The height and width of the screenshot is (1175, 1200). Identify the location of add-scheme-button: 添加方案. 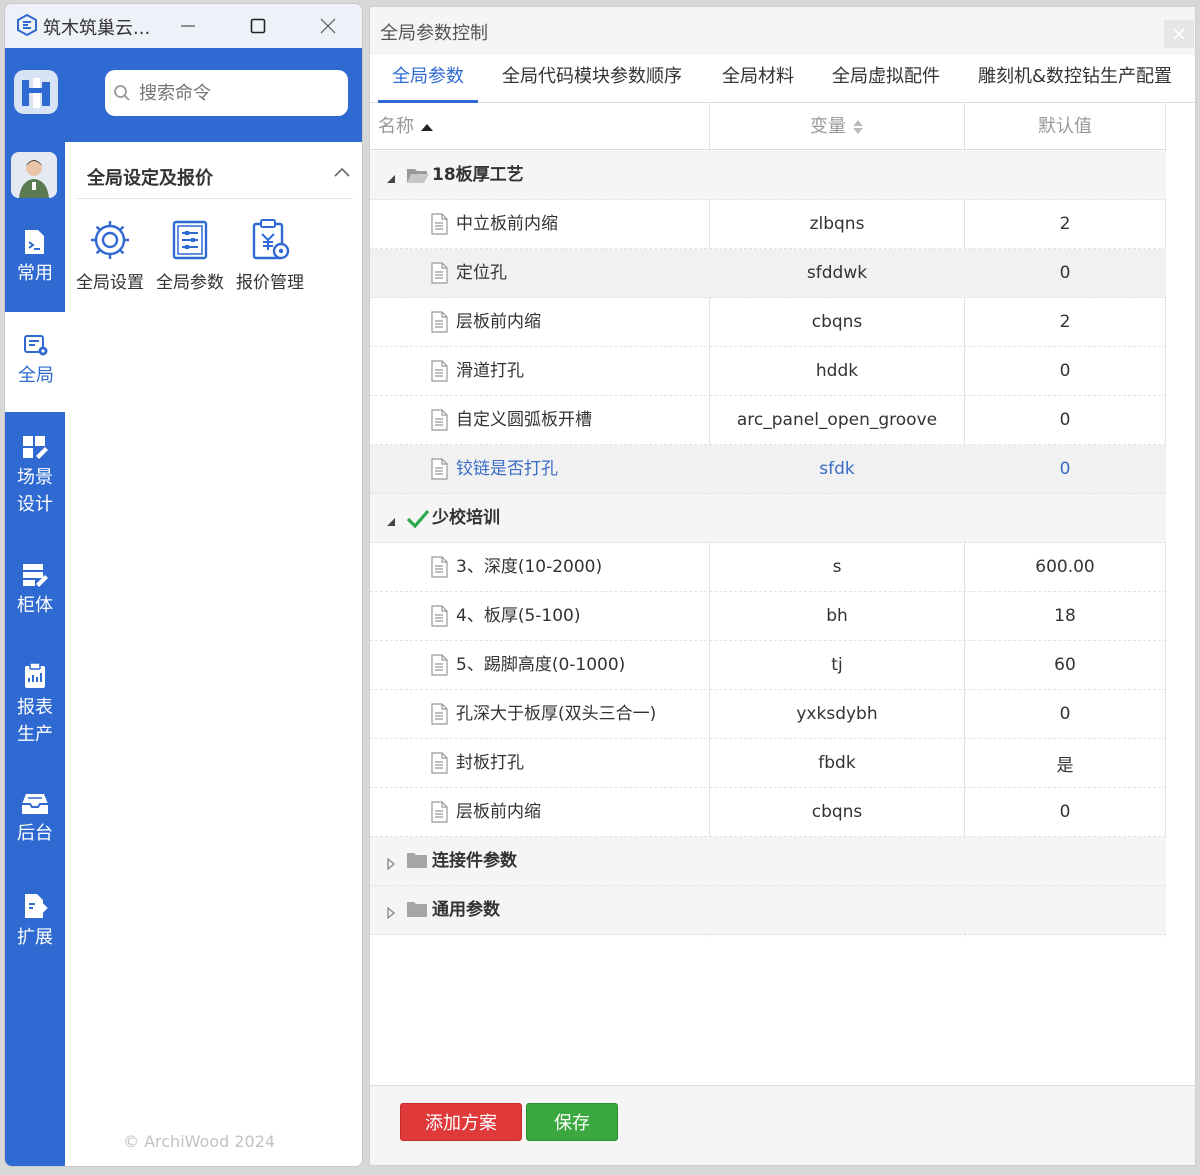
(461, 1122).